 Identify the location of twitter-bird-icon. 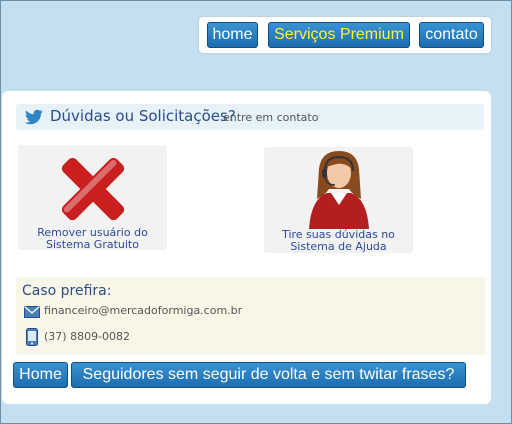
(33, 117).